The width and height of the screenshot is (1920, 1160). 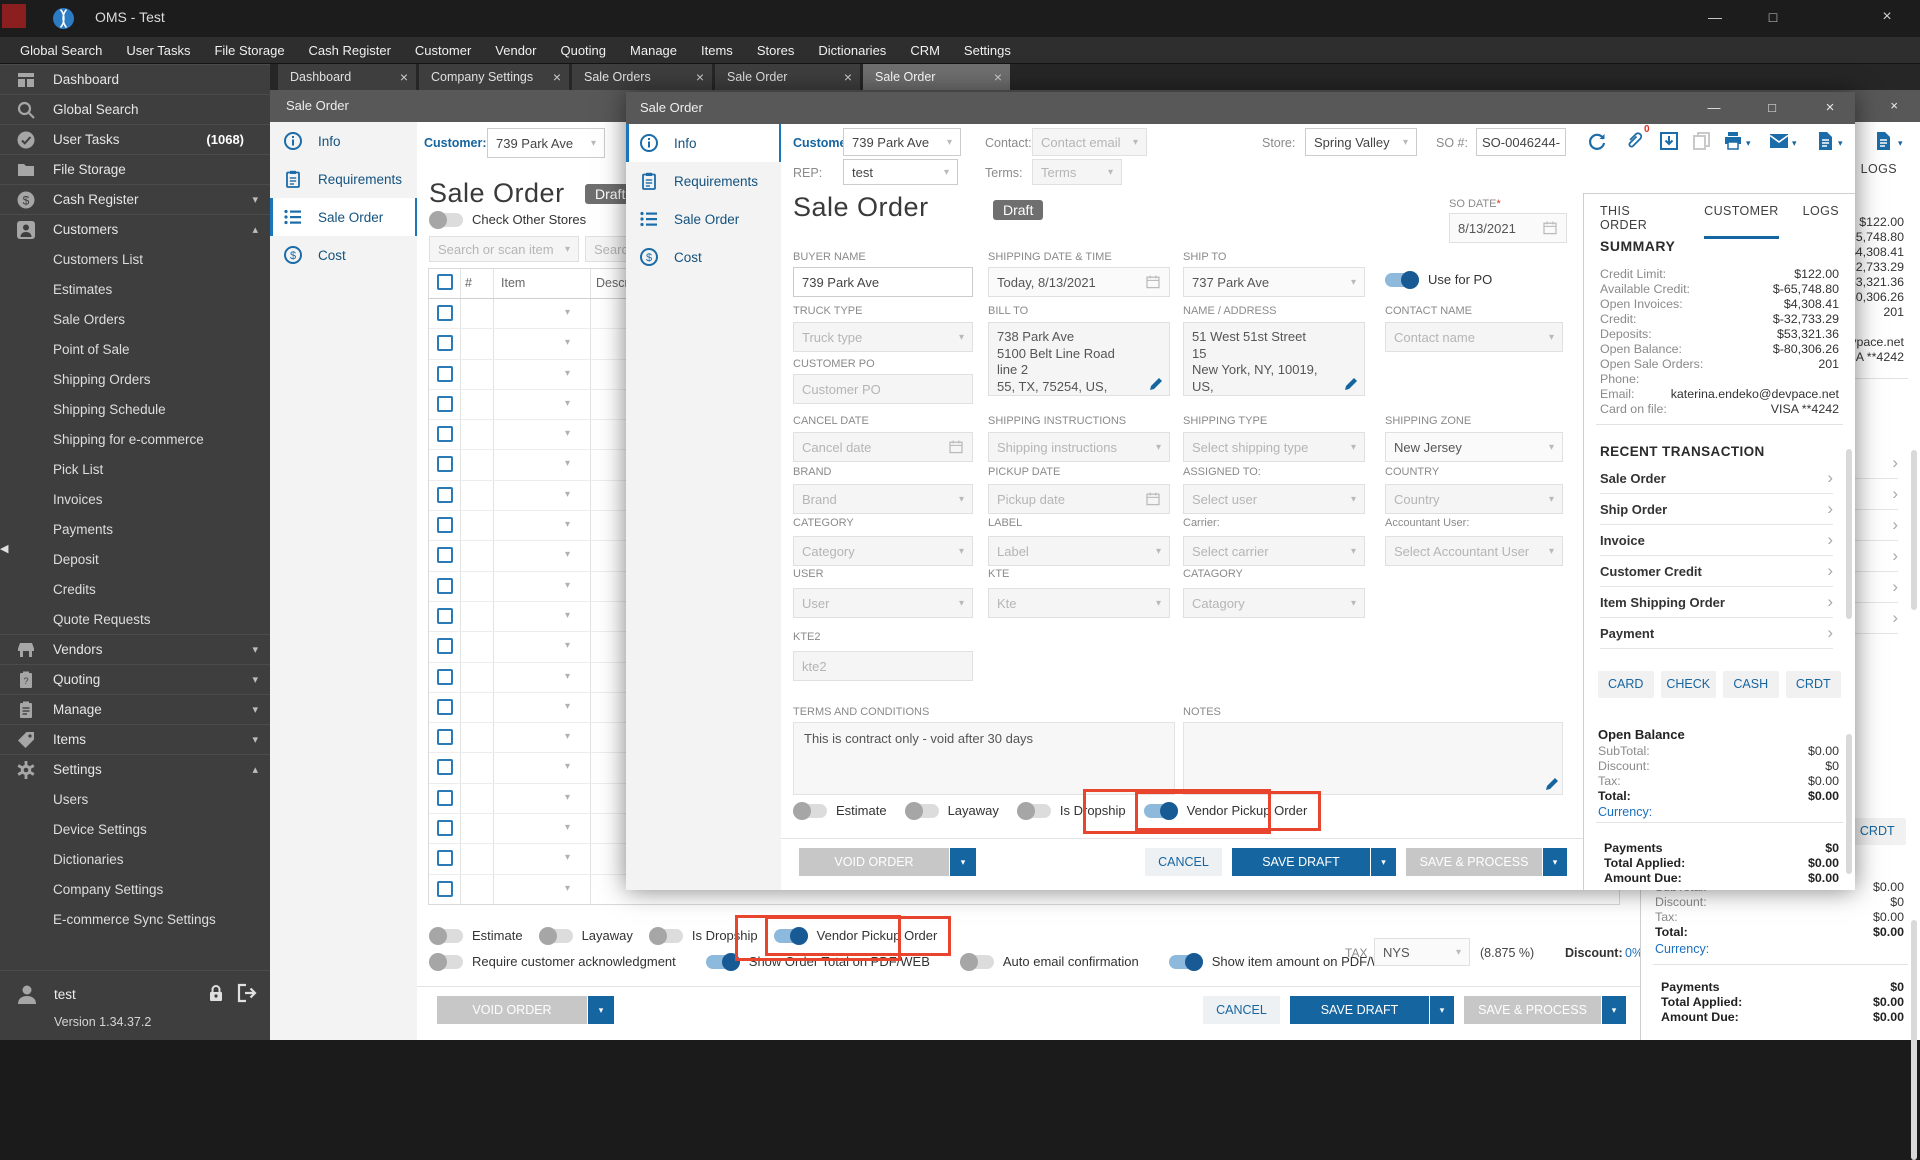 I want to click on sidebar-item-users: Users, so click(x=135, y=799).